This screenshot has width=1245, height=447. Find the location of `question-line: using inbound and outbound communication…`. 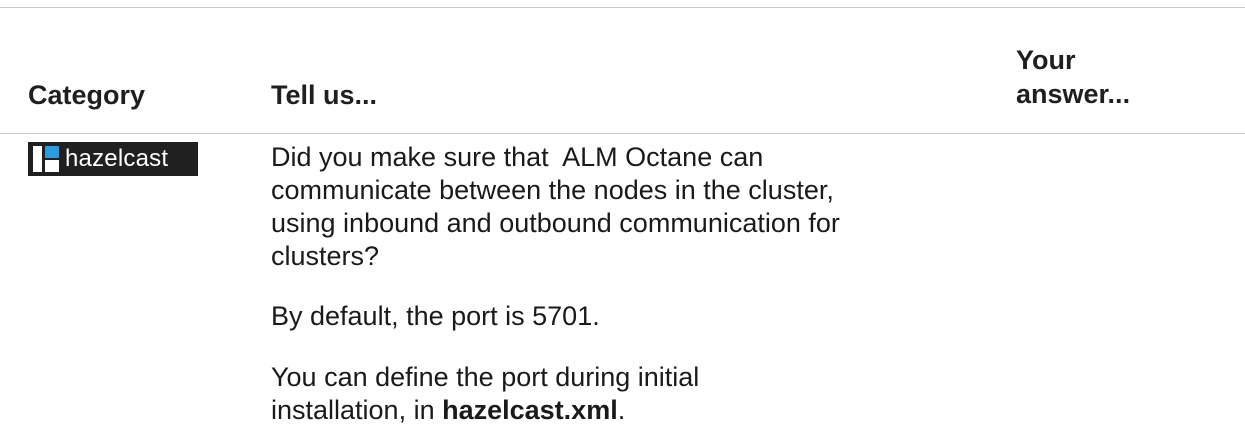

question-line: using inbound and outbound communication… is located at coordinates (555, 223).